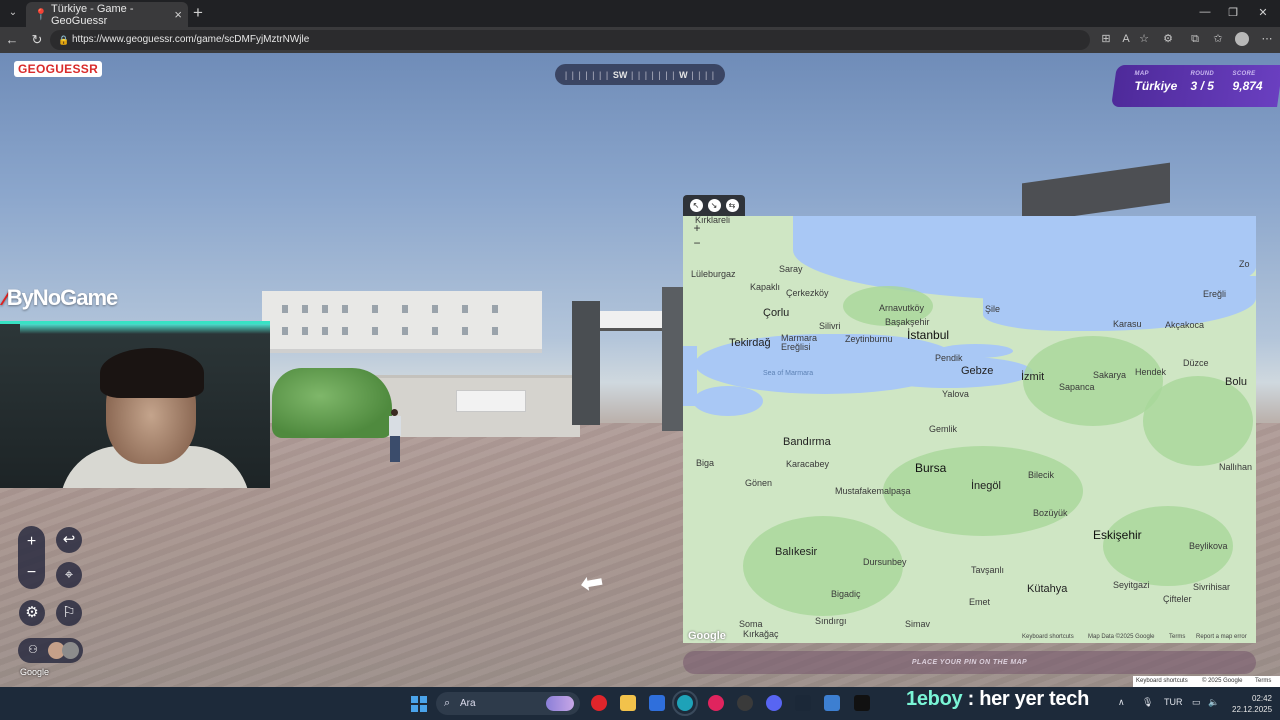 This screenshot has width=1280, height=720. Describe the element at coordinates (846, 594) in the screenshot. I see `place-label: Bigadiç` at that location.